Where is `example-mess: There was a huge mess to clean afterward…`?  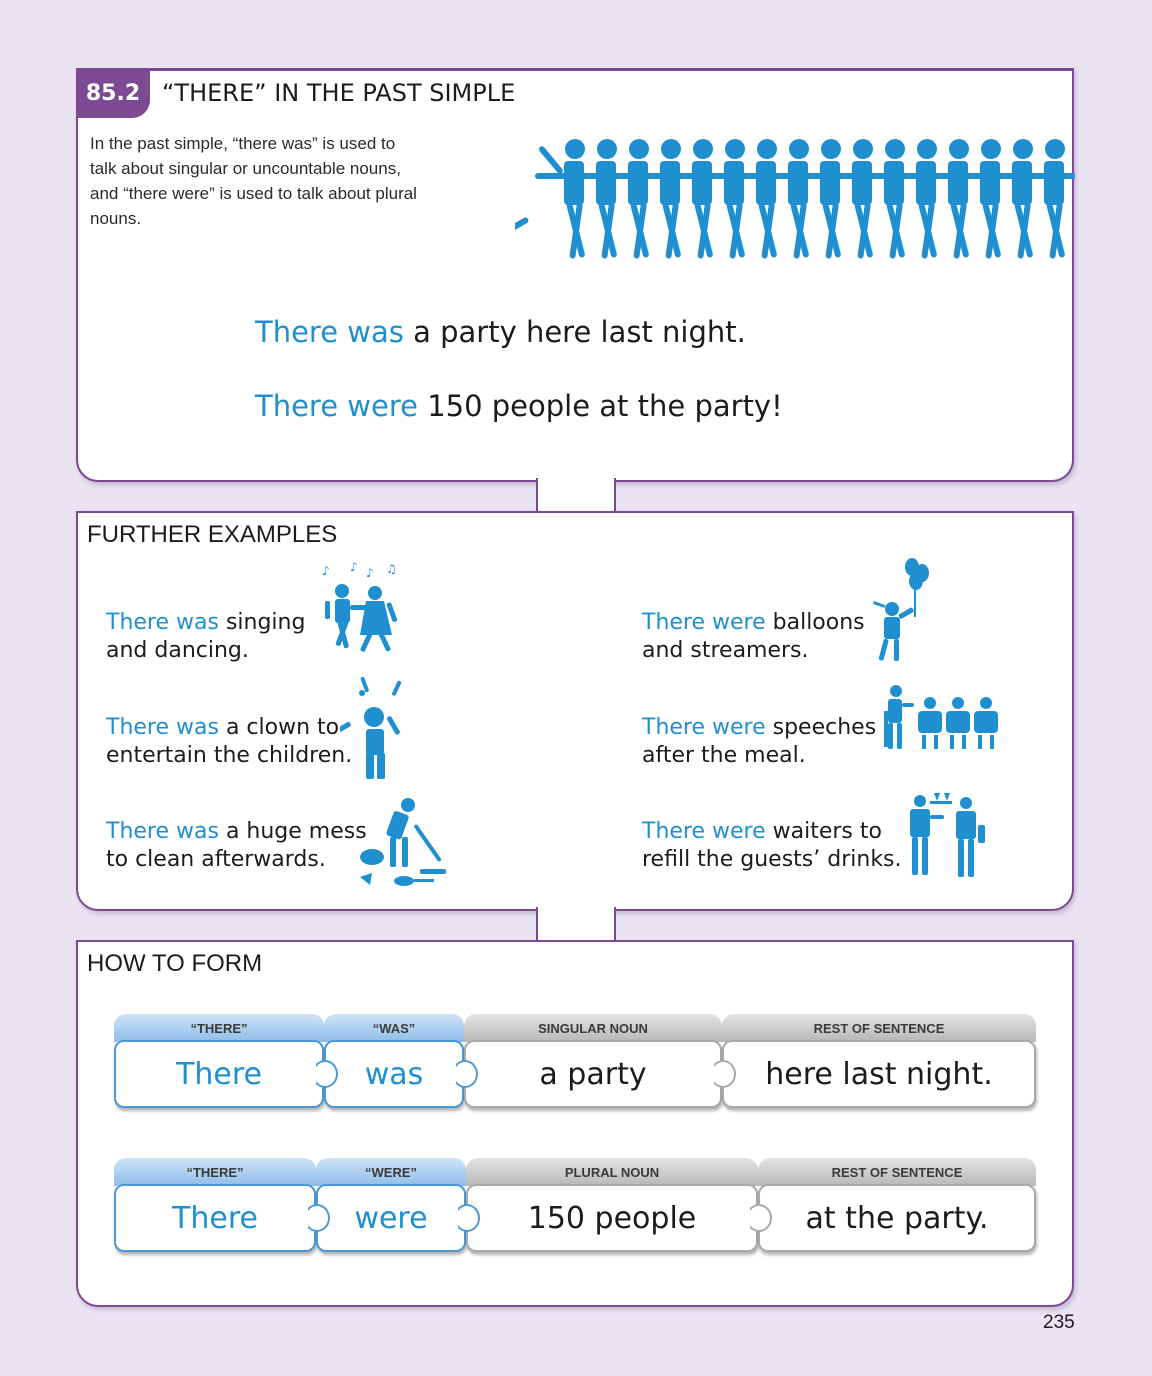 example-mess: There was a huge mess to clean afterward… is located at coordinates (236, 846).